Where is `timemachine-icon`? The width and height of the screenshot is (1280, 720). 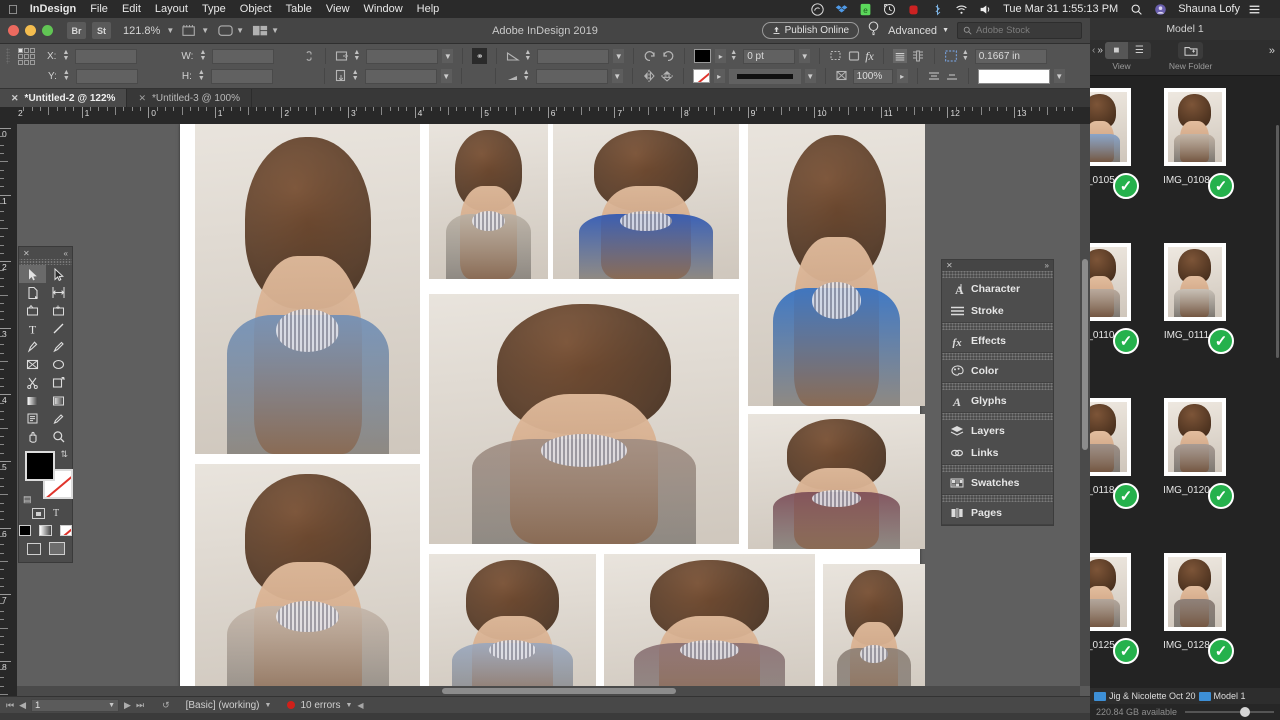 timemachine-icon is located at coordinates (889, 9).